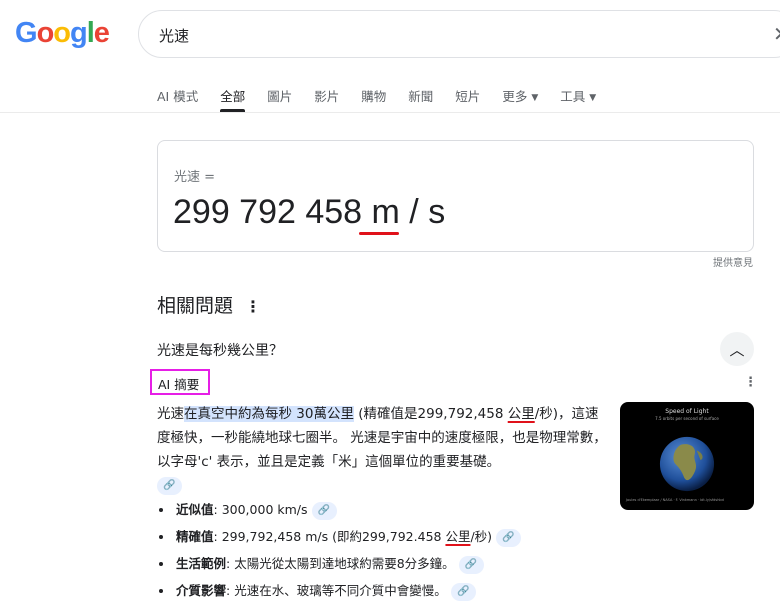 The height and width of the screenshot is (607, 780). Describe the element at coordinates (269, 414) in the screenshot. I see `answer-highlight: 在真空中約為每秒 30萬公里` at that location.